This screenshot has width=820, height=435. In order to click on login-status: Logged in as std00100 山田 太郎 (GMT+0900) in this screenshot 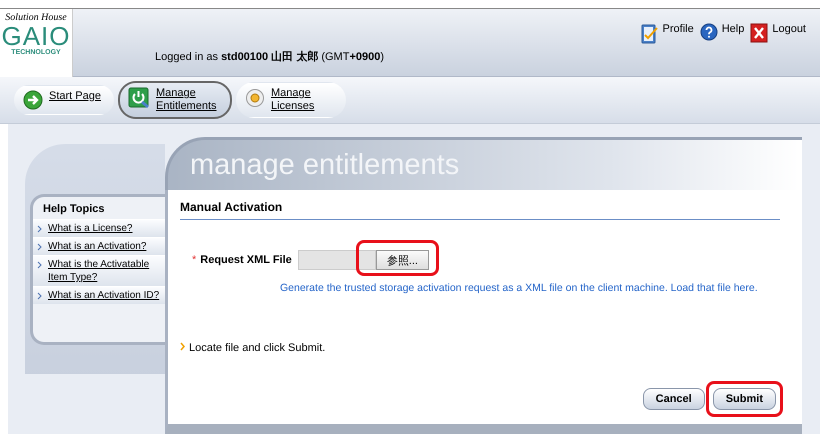, I will do `click(269, 57)`.